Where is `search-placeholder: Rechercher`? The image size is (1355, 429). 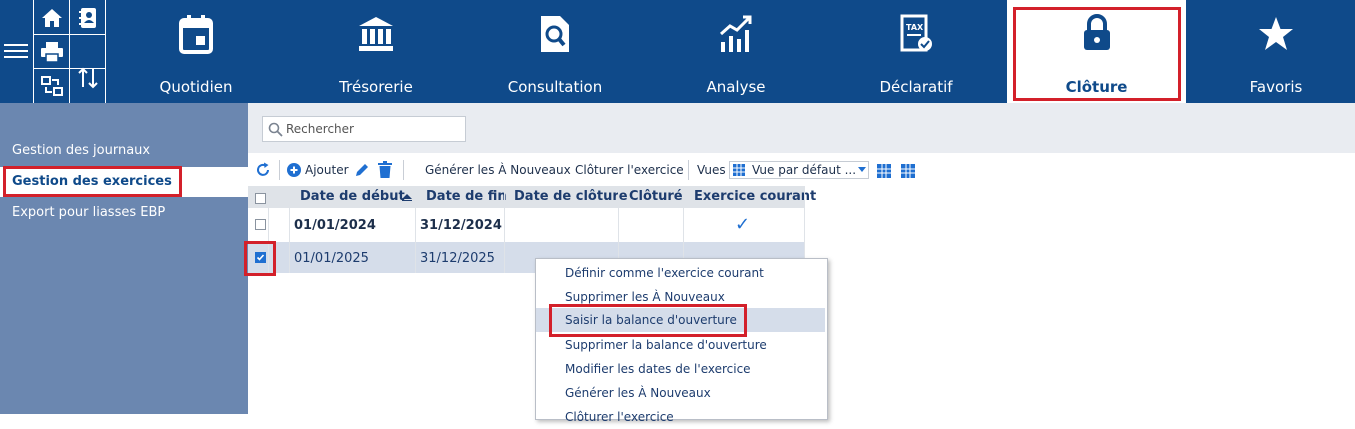
search-placeholder: Rechercher is located at coordinates (320, 129).